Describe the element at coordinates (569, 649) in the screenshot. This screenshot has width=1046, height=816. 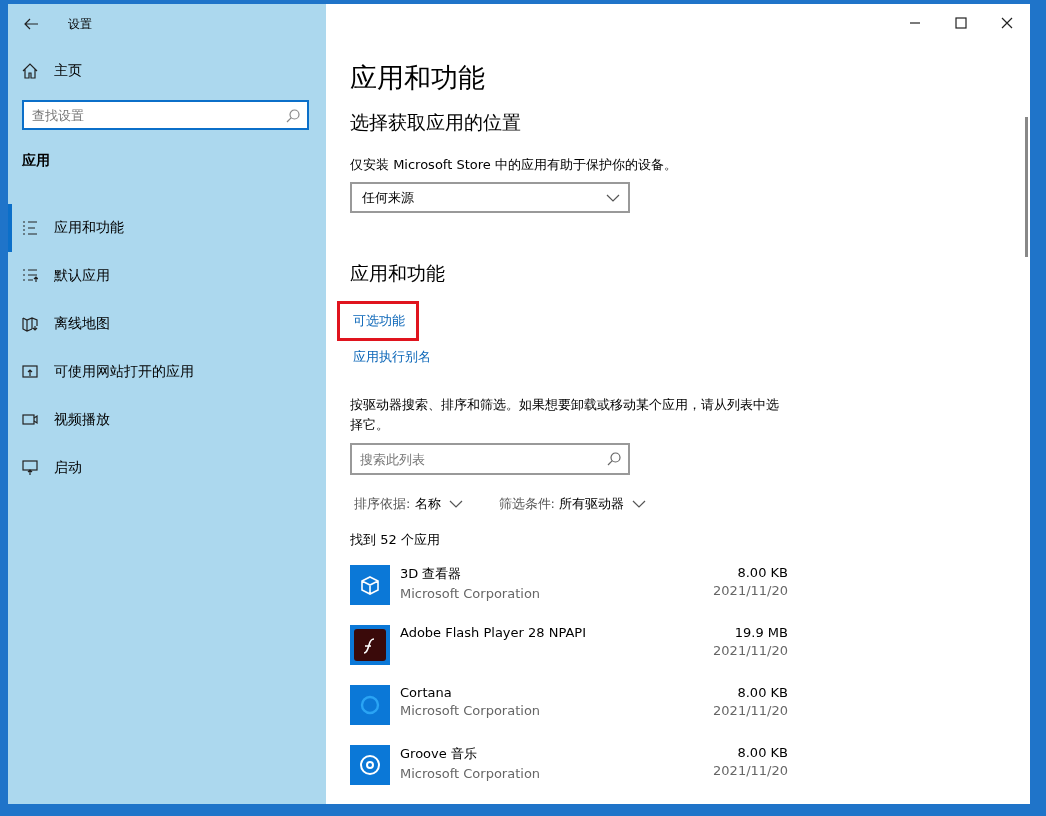
I see `app-row: Adobe Flash Player 28 NPAPI 19.9 MB 2021/11/20` at that location.